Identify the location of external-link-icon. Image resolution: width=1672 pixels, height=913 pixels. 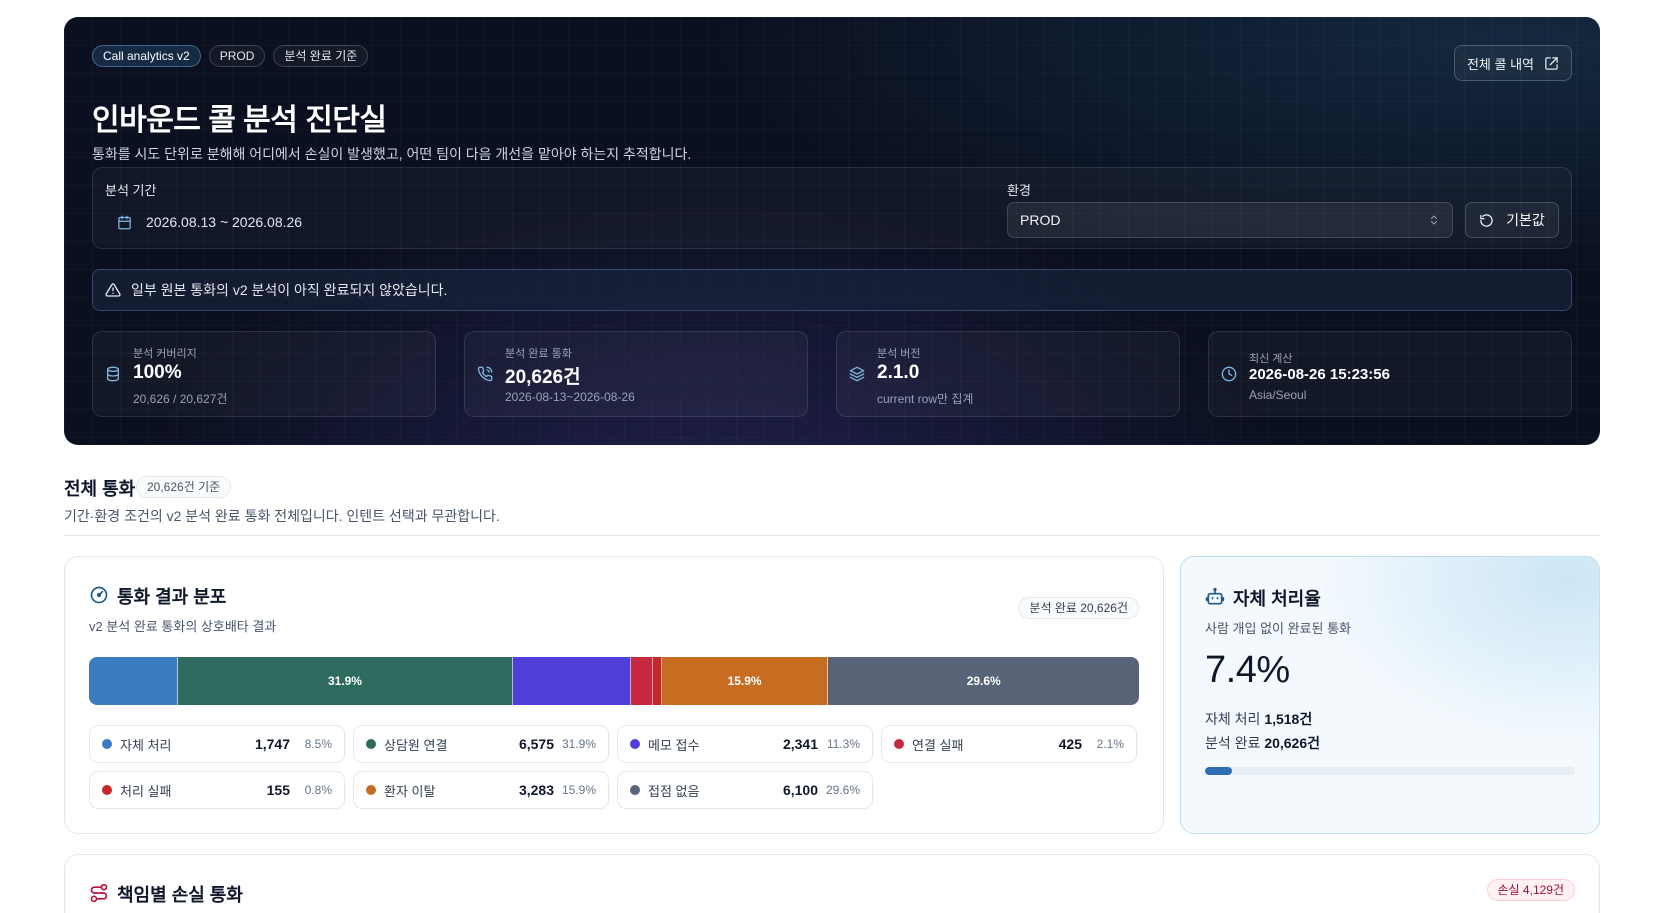
(1551, 63).